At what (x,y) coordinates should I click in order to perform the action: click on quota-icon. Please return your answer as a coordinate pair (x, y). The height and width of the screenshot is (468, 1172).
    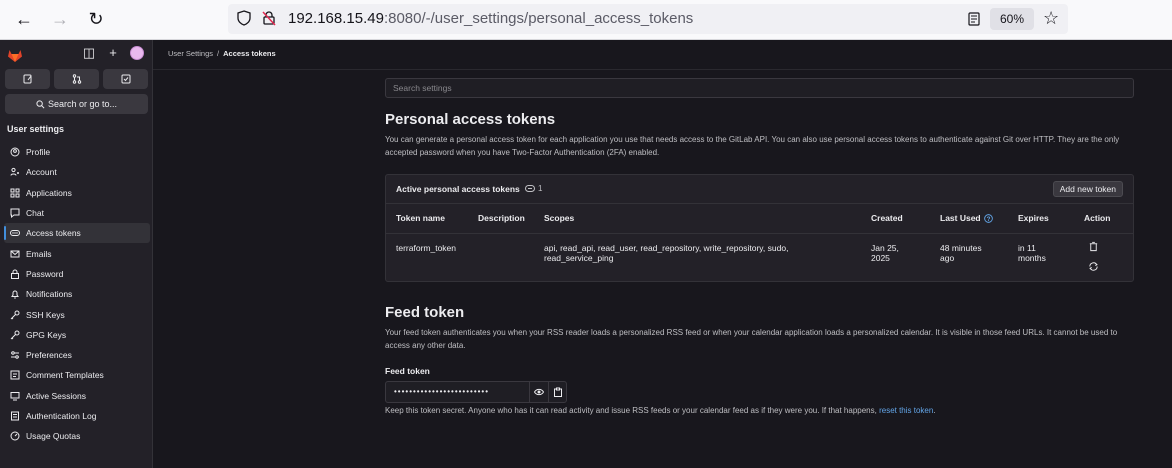
    Looking at the image, I should click on (15, 436).